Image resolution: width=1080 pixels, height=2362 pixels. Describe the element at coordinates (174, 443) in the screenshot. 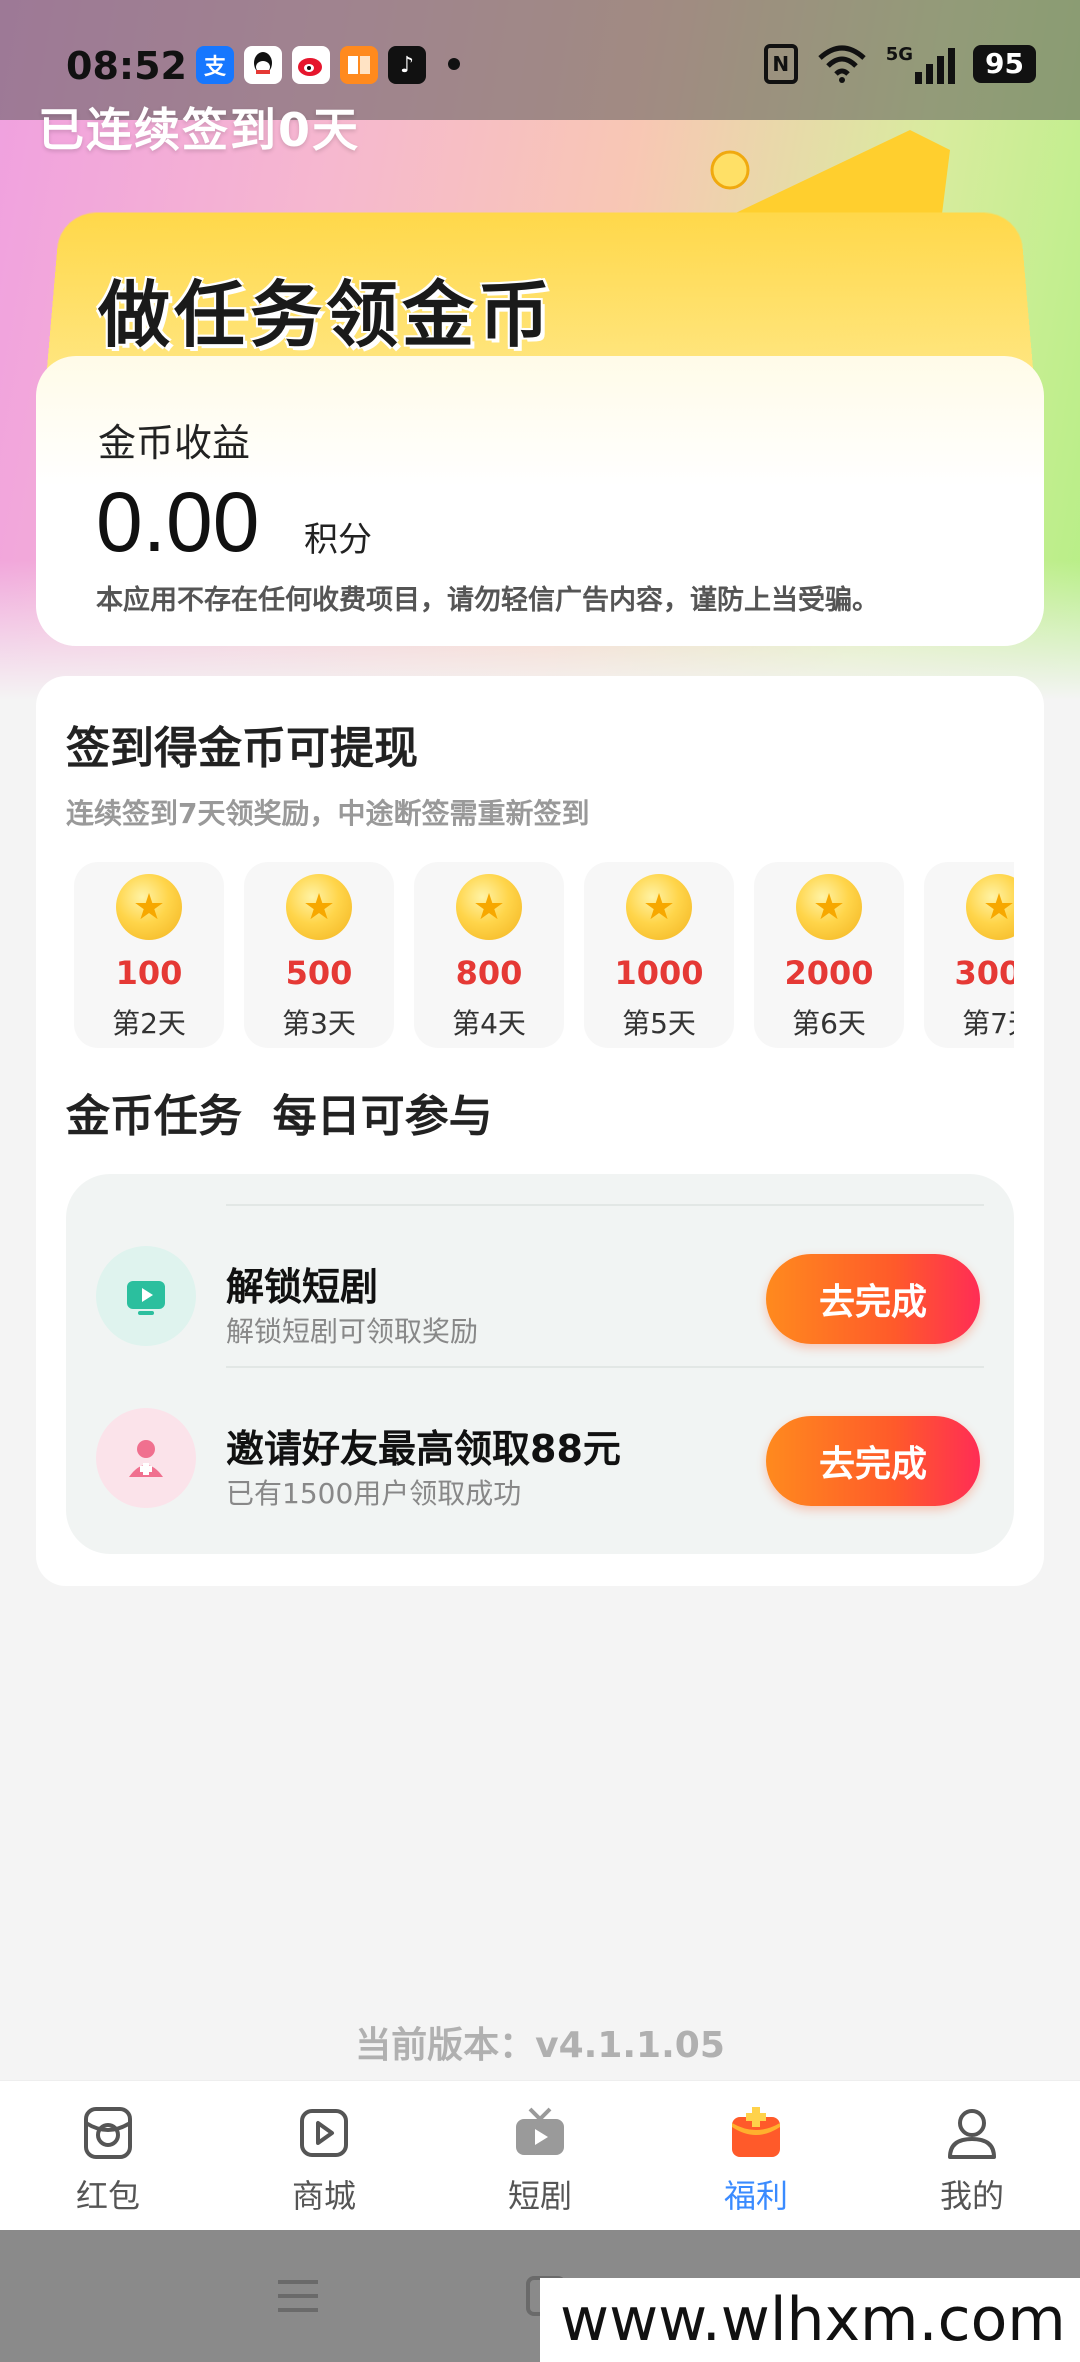

I see `earnings-label: 金币收益` at that location.